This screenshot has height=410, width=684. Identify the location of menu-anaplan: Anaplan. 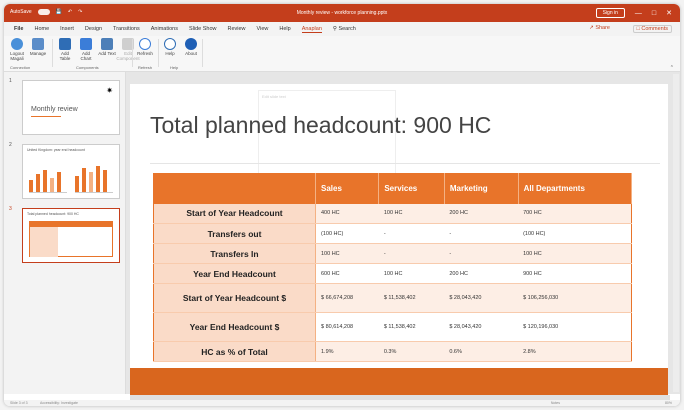
(311, 29).